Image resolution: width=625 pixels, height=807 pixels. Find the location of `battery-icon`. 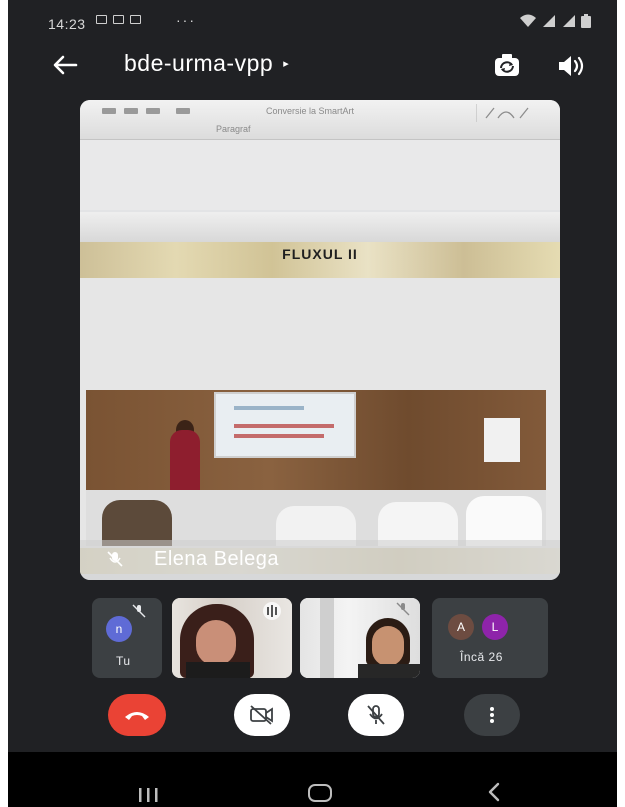

battery-icon is located at coordinates (586, 21).